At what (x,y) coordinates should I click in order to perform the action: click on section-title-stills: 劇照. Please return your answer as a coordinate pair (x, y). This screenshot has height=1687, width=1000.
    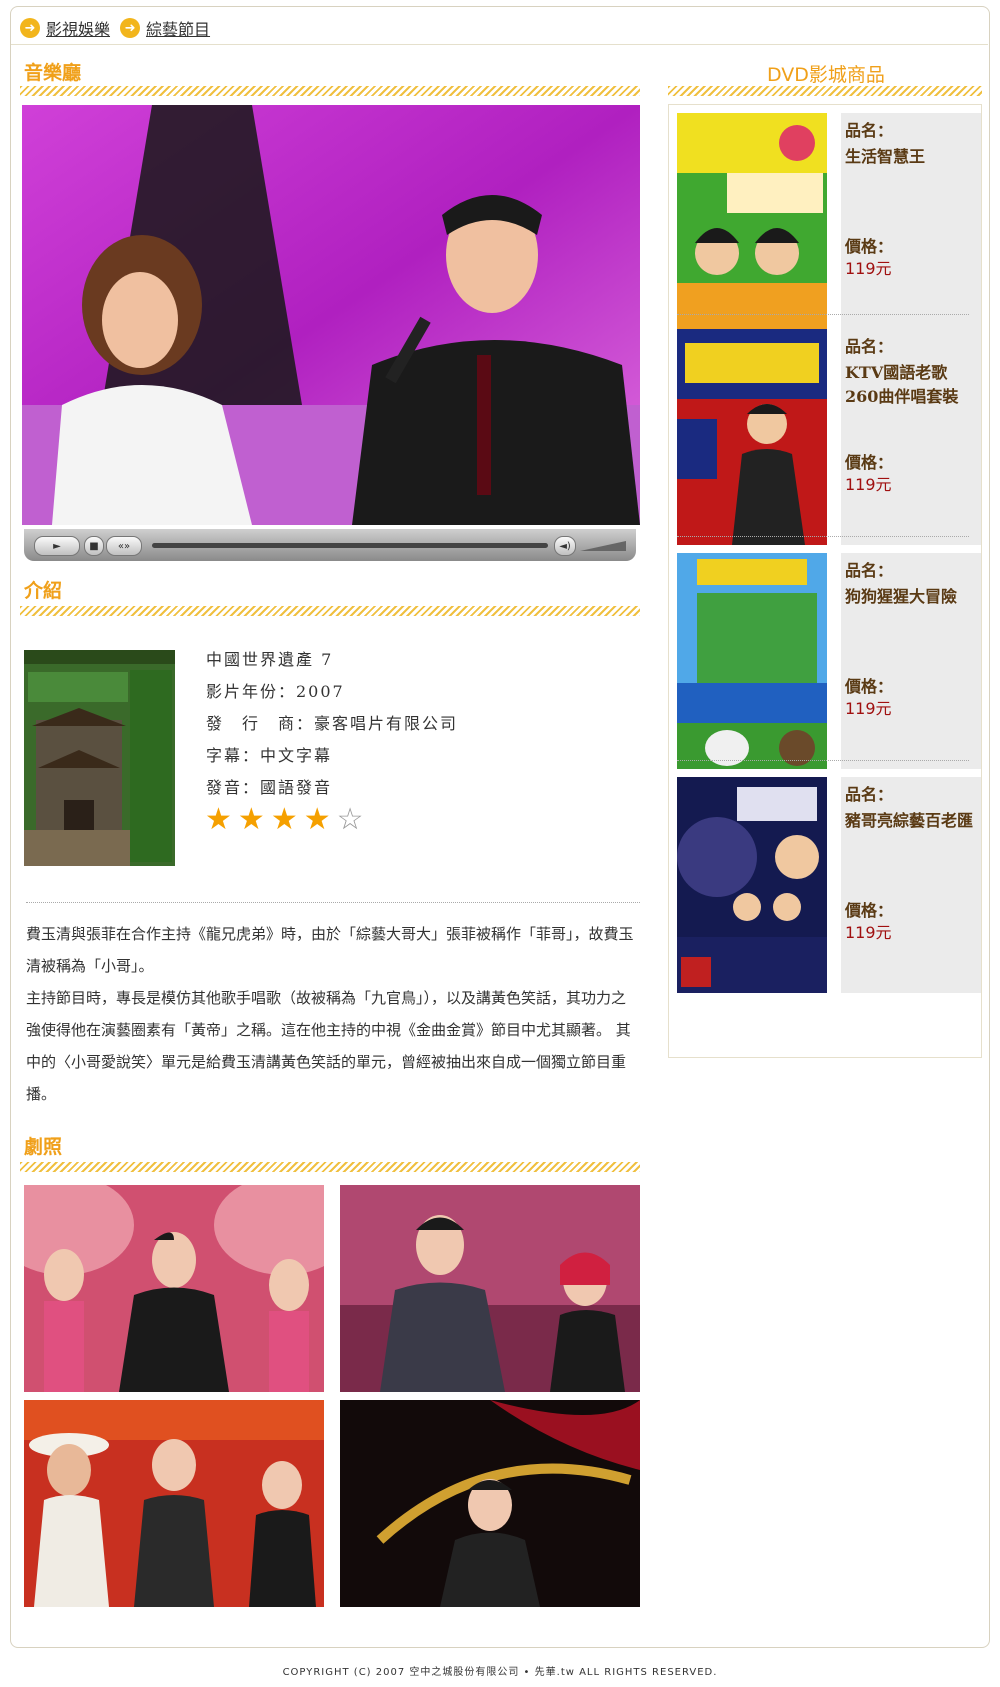
    Looking at the image, I should click on (43, 1147).